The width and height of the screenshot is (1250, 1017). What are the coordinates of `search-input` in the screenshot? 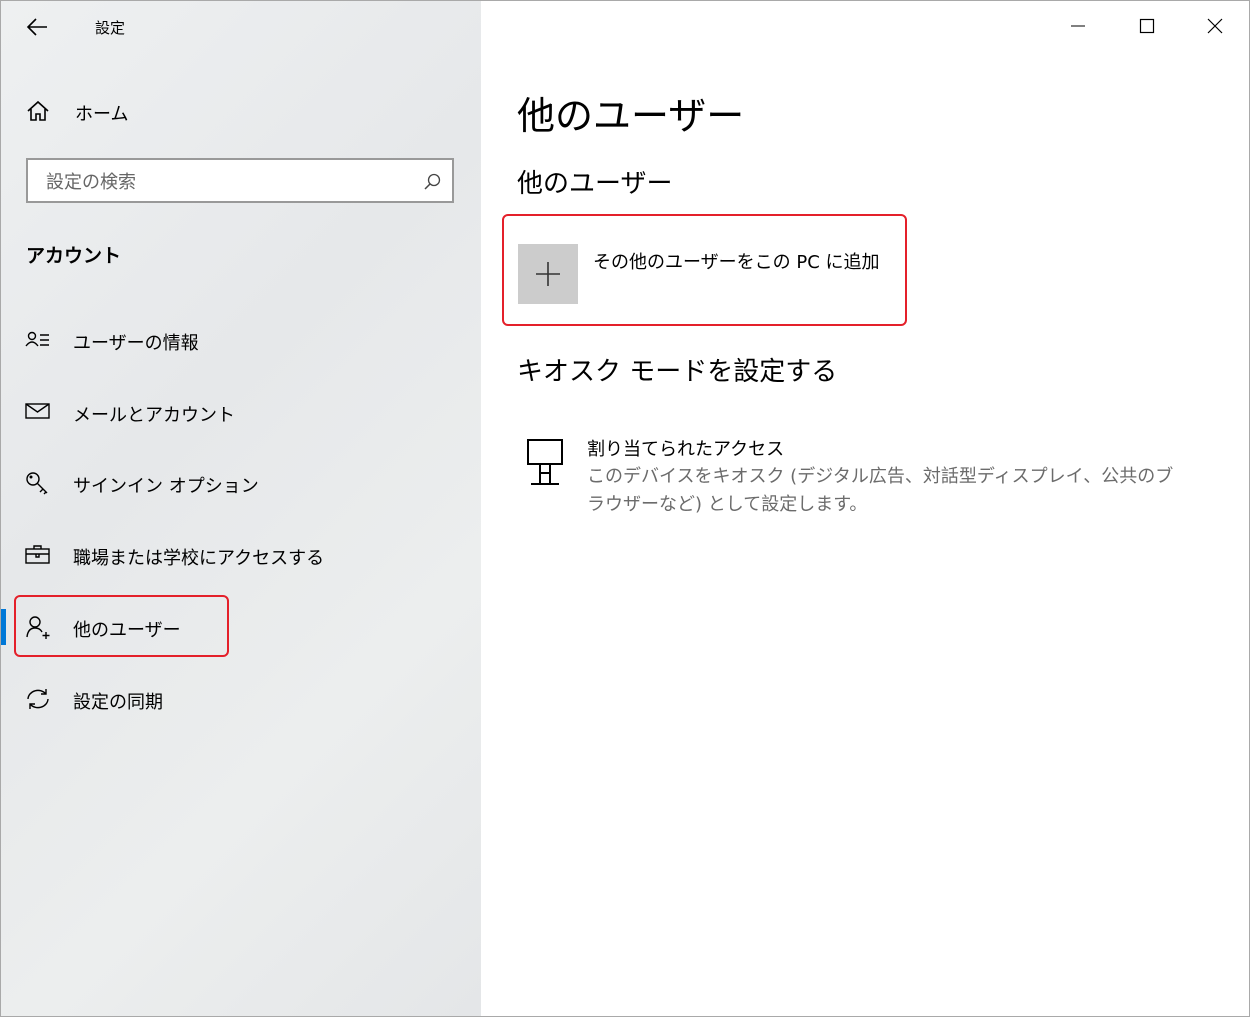 It's located at (226, 182).